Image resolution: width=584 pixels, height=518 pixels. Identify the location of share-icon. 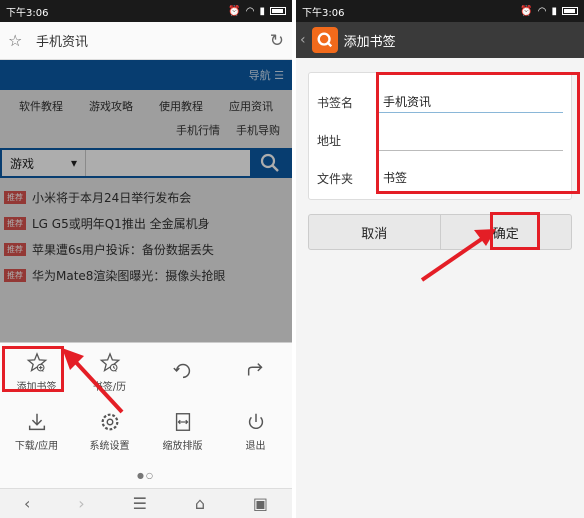
(255, 369).